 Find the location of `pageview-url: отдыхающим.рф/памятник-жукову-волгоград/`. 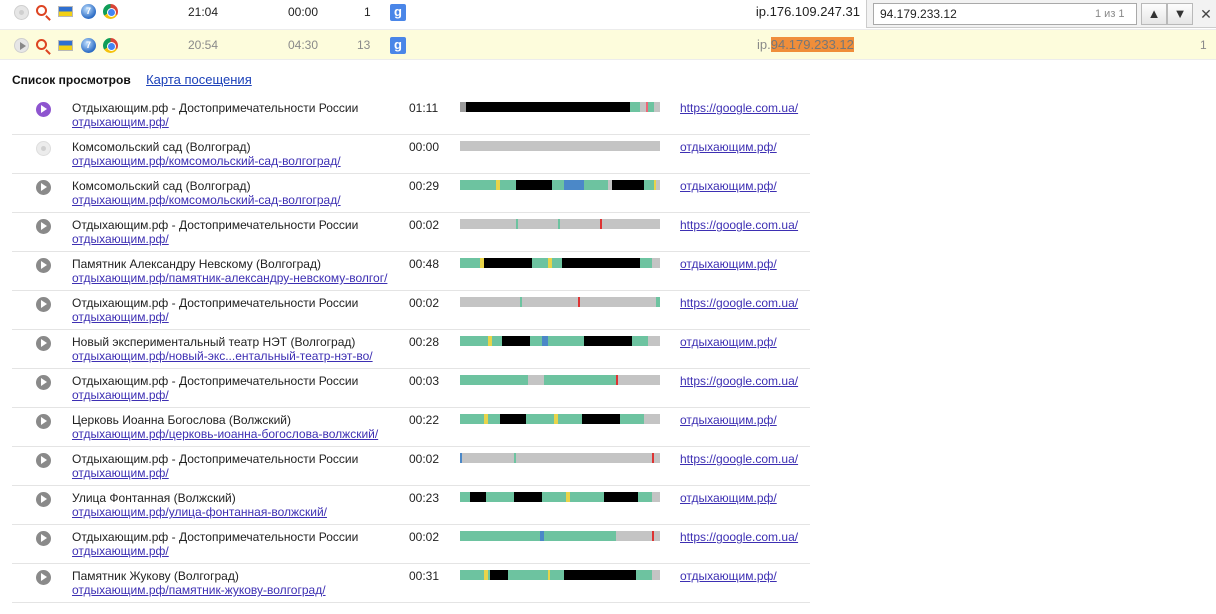

pageview-url: отдыхающим.рф/памятник-жукову-волгоград/ is located at coordinates (199, 590).